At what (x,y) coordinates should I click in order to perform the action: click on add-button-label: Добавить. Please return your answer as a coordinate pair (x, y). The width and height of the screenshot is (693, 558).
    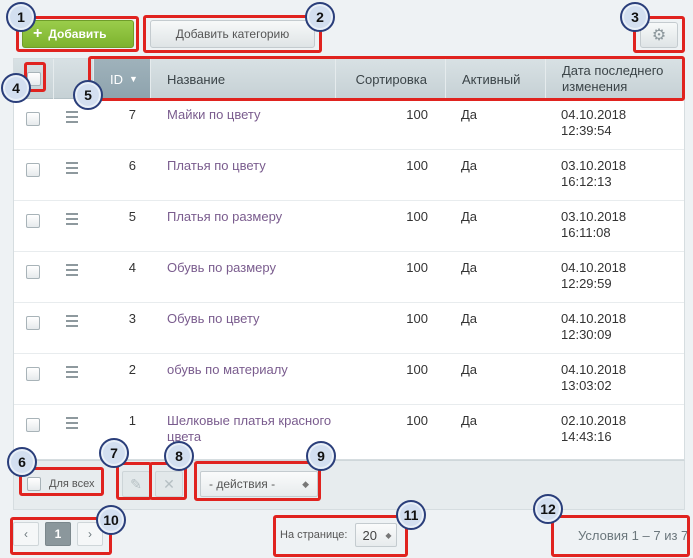
    Looking at the image, I should click on (77, 34).